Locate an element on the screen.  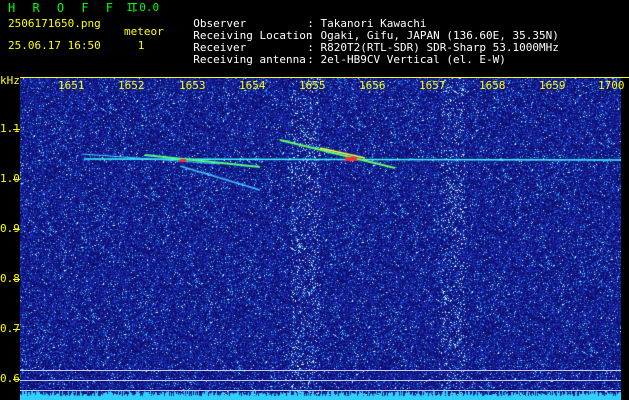
x-tick-label: 1659 is located at coordinates (552, 85).